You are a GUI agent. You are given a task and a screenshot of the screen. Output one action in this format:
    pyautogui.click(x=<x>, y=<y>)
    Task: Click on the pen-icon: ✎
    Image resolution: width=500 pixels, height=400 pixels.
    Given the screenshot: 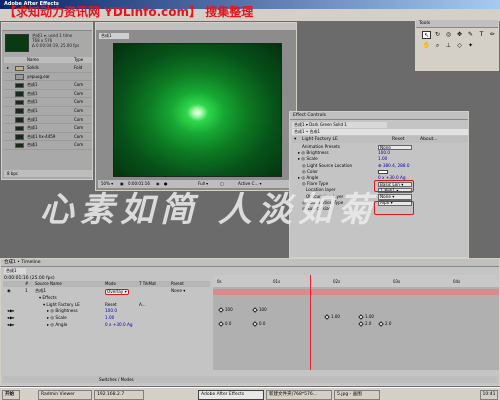 What is the action you would take?
    pyautogui.click(x=470, y=35)
    